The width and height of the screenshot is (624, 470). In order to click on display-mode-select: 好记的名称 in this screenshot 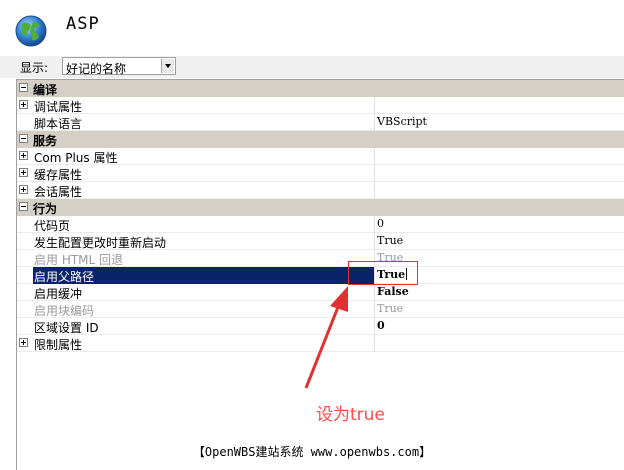, I will do `click(119, 66)`.